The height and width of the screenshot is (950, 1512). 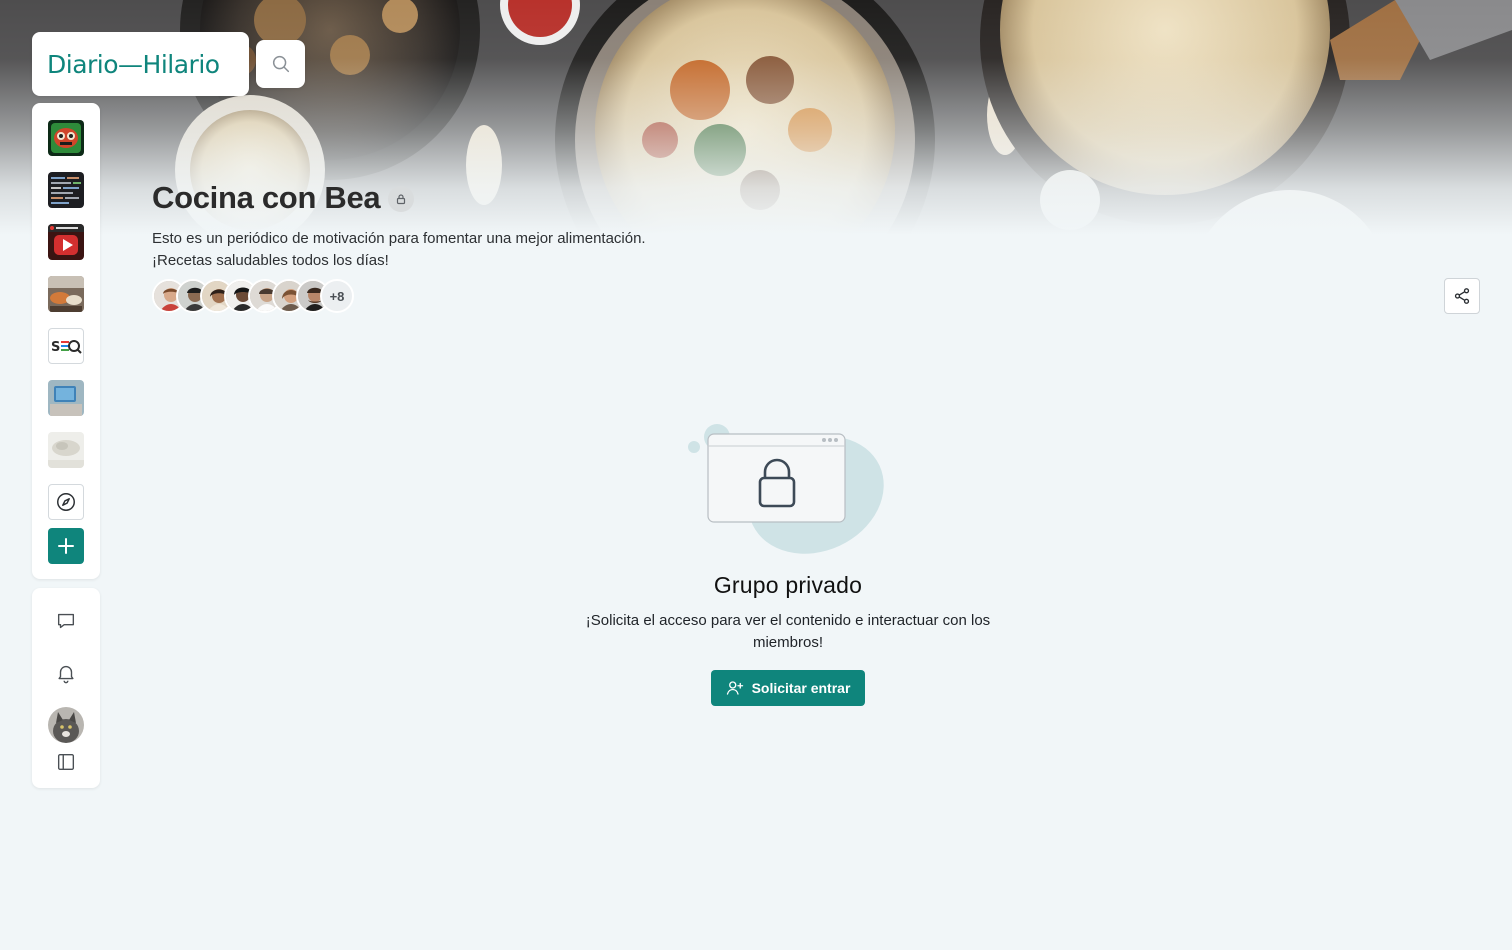 I want to click on search-button, so click(x=280, y=64).